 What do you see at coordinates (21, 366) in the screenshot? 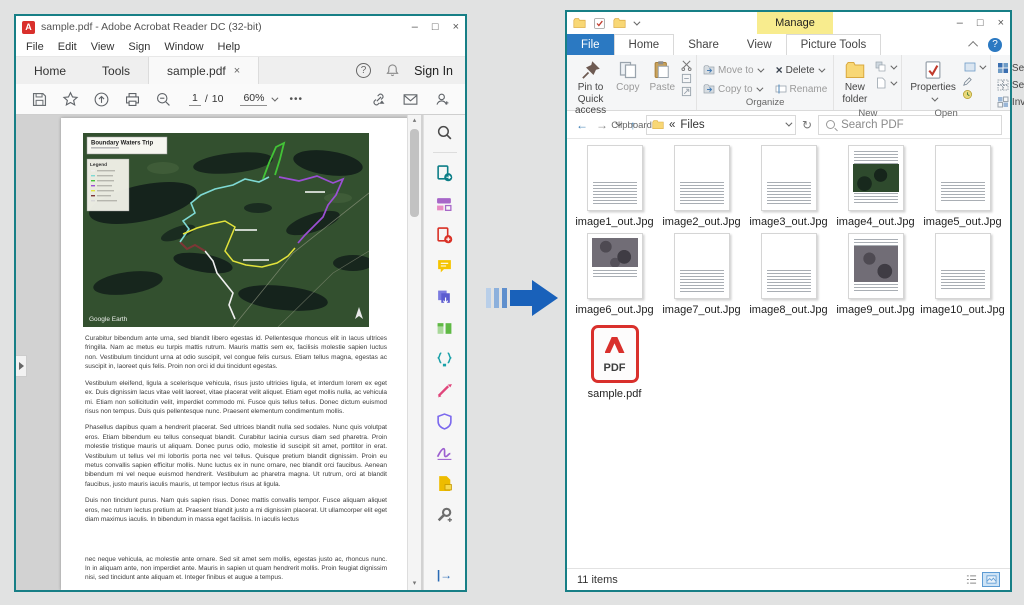
I see `left-panel-toggle` at bounding box center [21, 366].